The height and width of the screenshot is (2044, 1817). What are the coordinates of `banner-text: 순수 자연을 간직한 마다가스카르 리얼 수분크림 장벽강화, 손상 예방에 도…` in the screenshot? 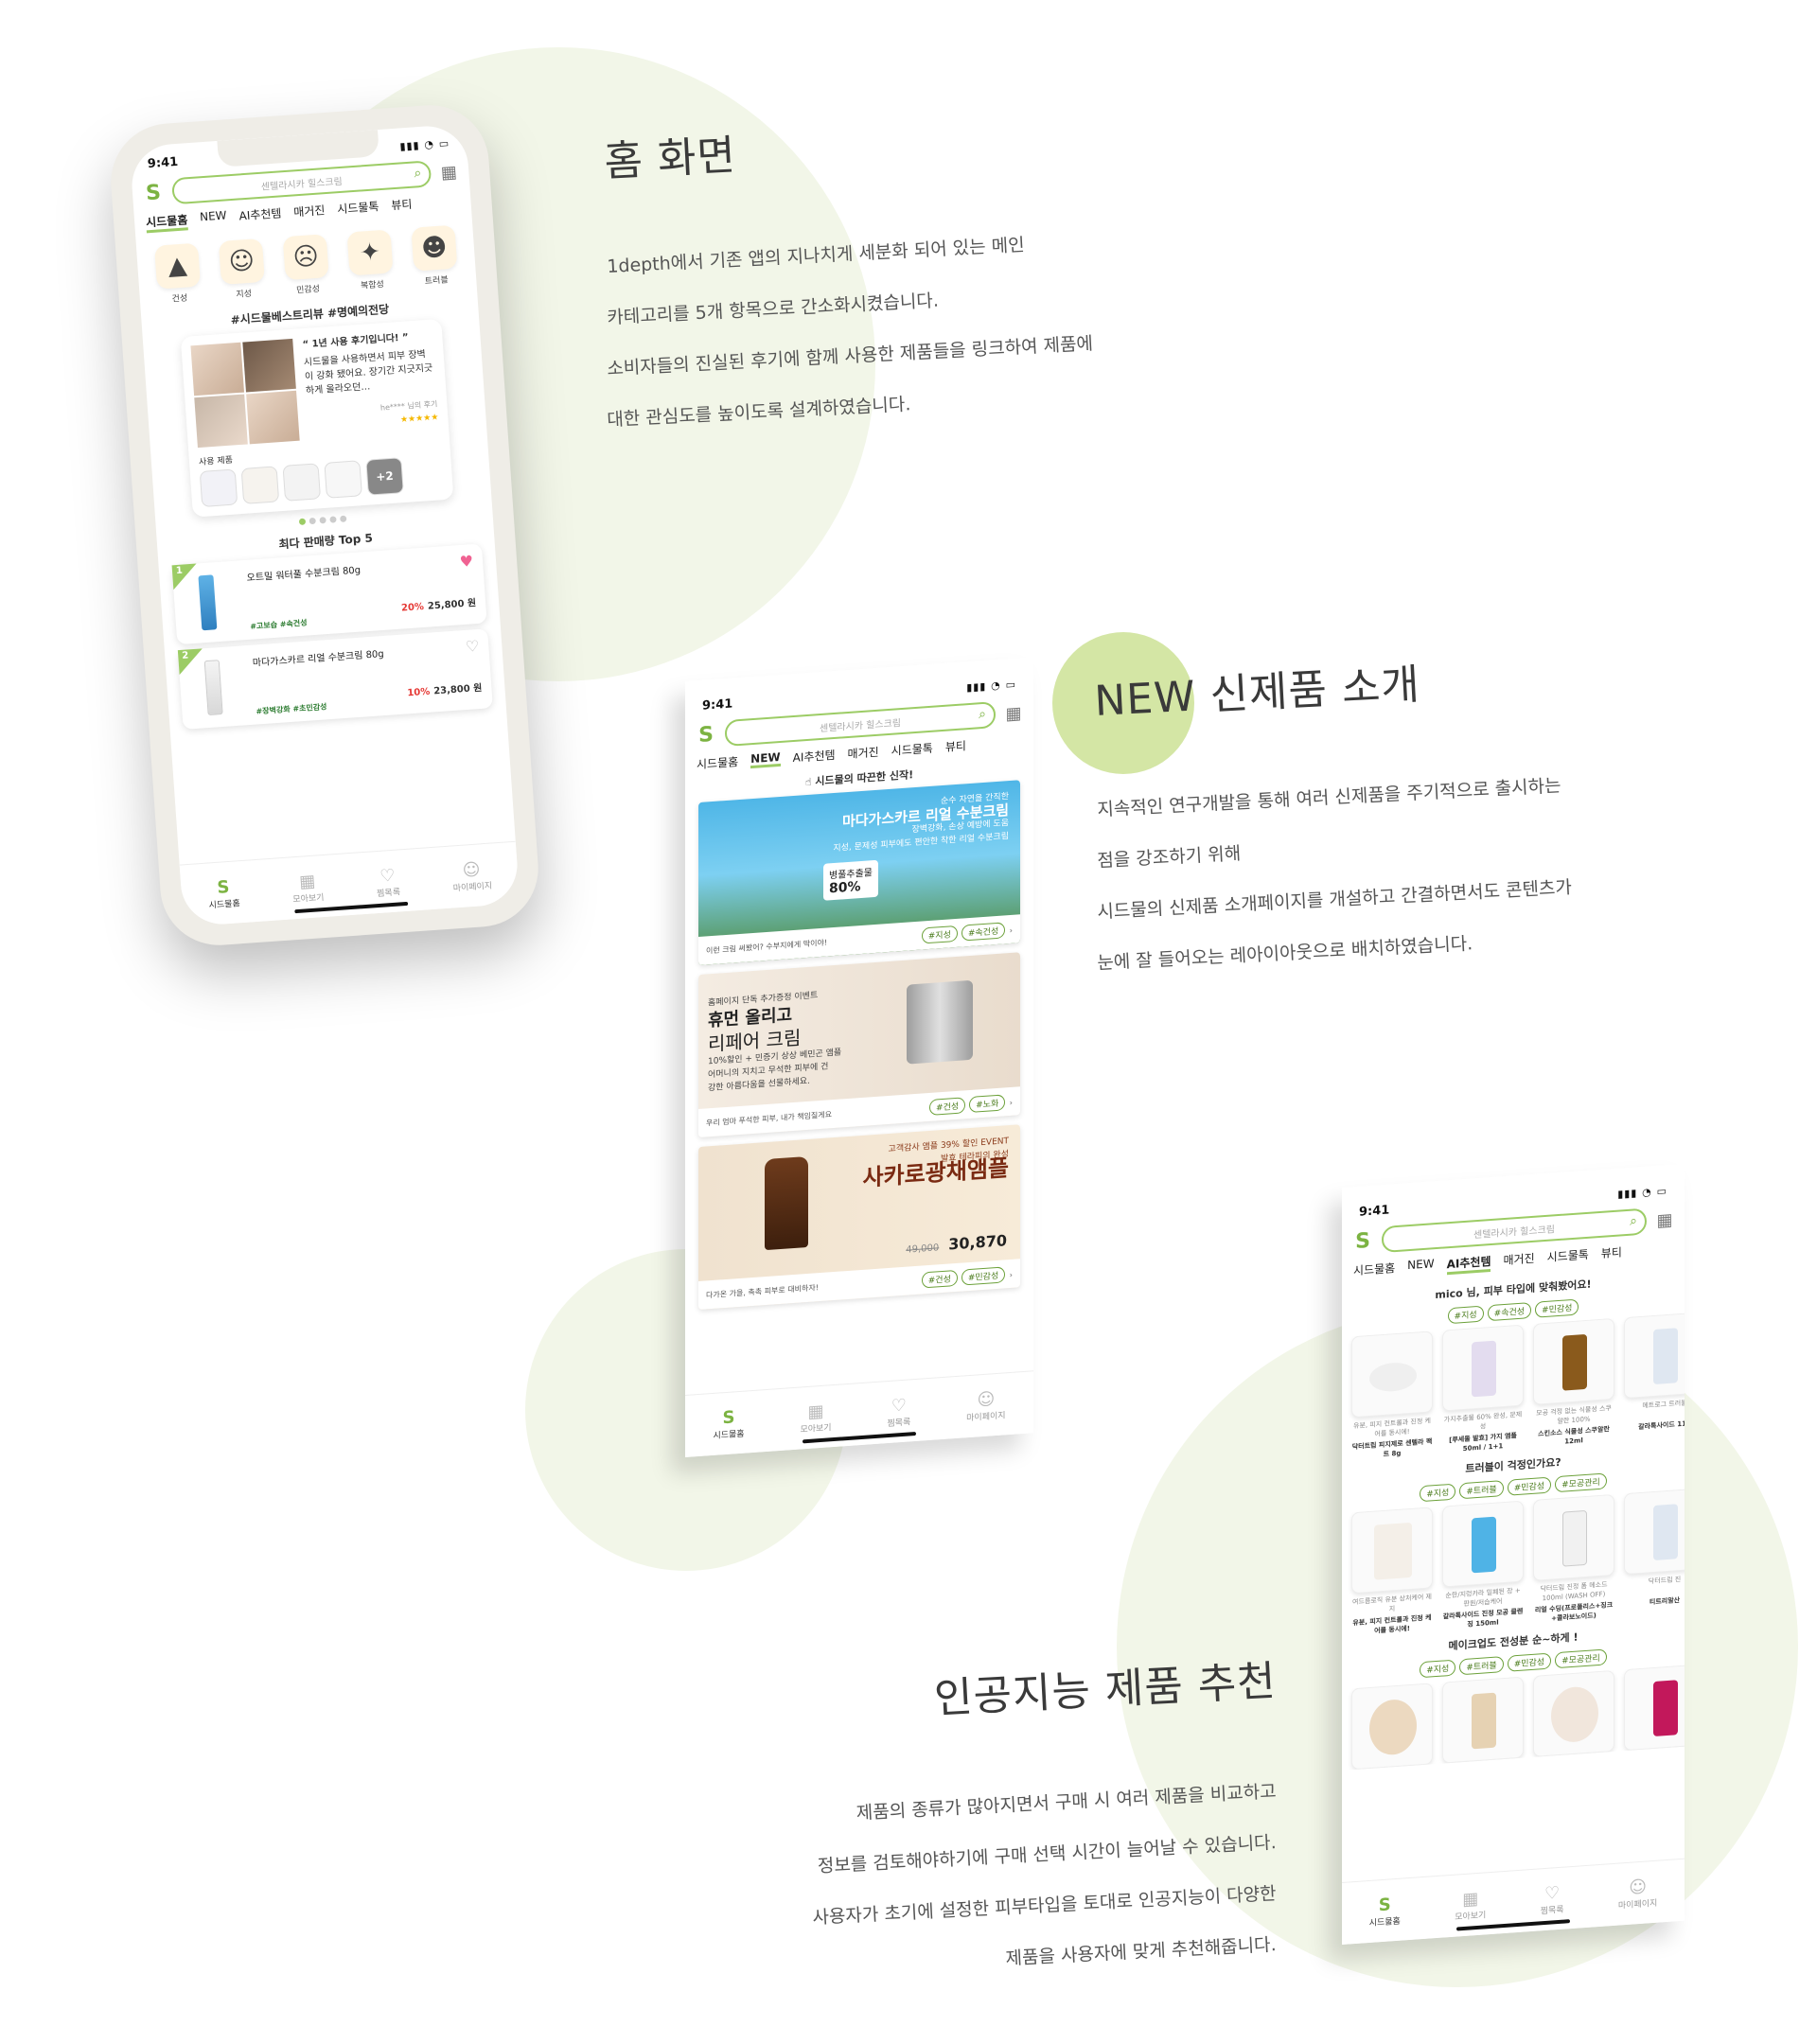 It's located at (921, 823).